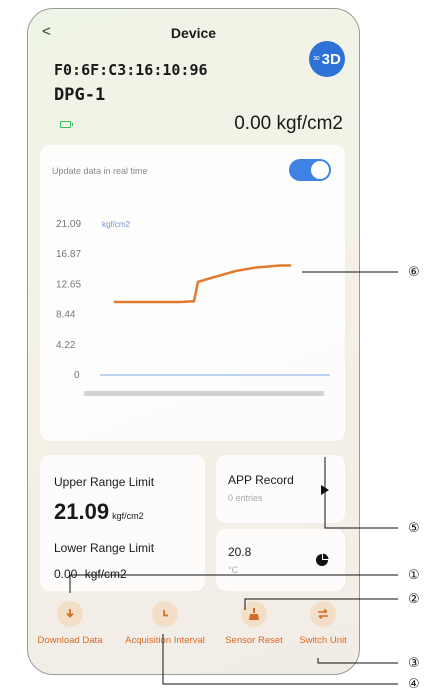  What do you see at coordinates (68, 254) in the screenshot?
I see `y-tick-label: 16.87` at bounding box center [68, 254].